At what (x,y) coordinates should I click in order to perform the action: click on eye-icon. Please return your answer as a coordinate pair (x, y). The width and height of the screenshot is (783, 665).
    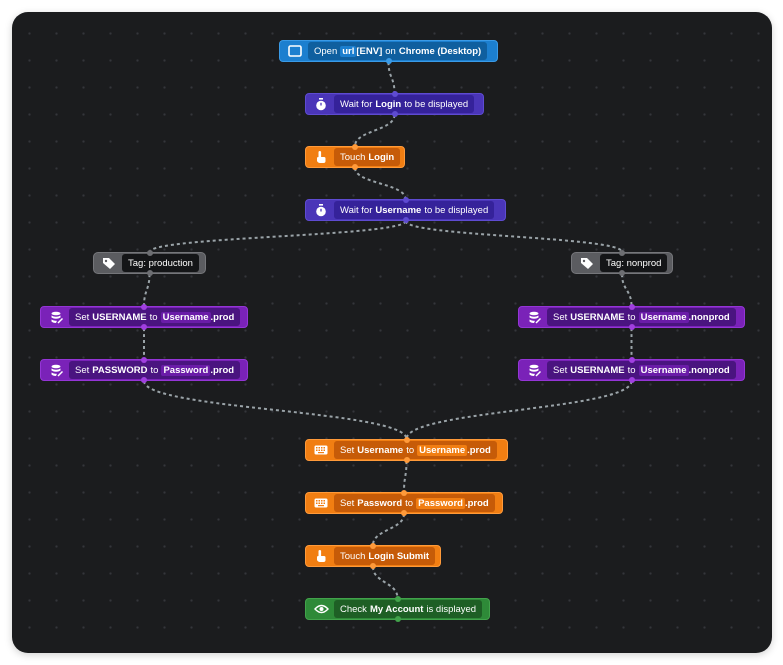
    Looking at the image, I should click on (321, 609).